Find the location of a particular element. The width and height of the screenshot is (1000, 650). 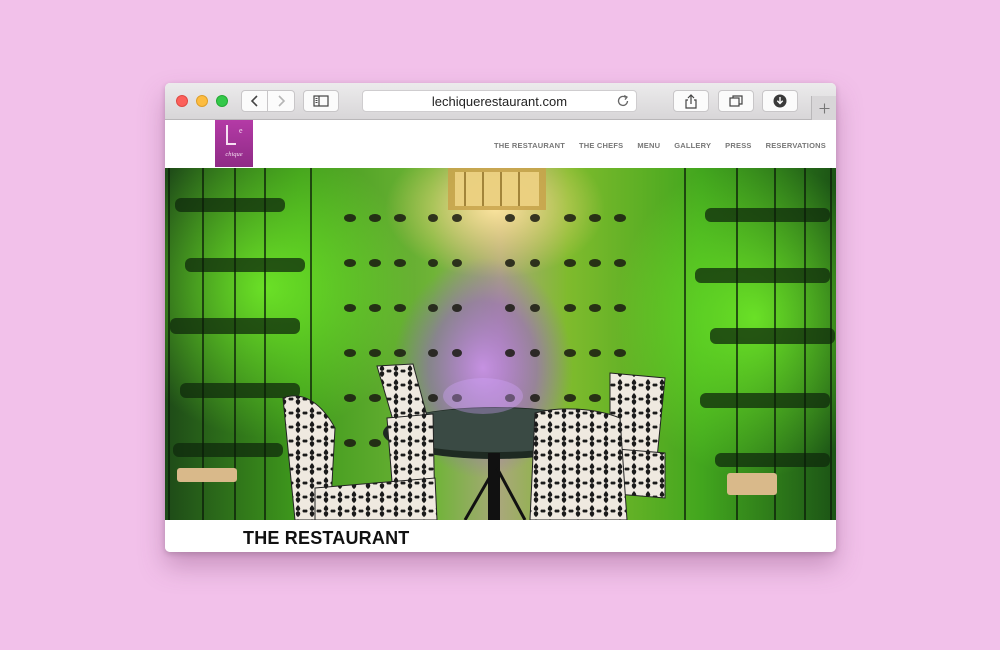

back-button is located at coordinates (254, 101).